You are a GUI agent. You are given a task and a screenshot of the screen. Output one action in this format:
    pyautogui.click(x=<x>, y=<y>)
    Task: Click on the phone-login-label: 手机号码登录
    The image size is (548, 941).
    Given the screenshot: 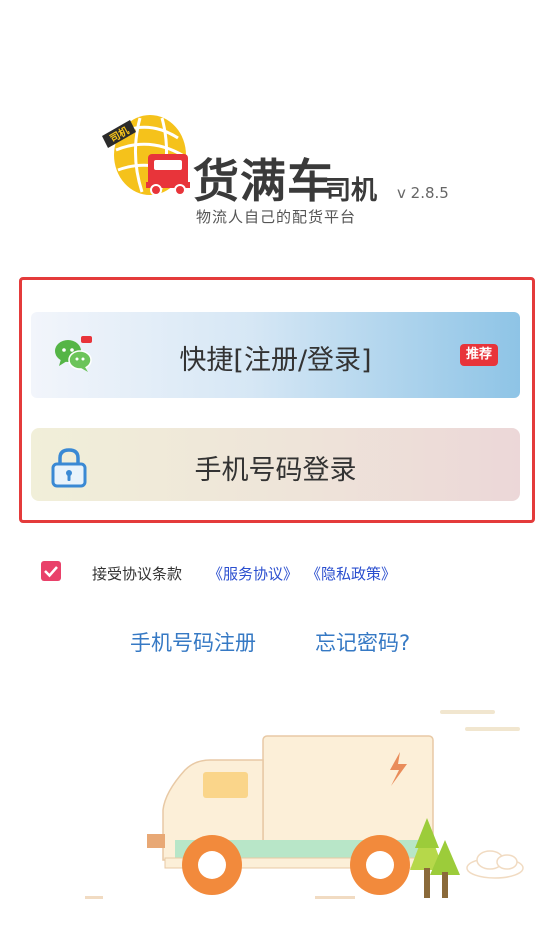 What is the action you would take?
    pyautogui.click(x=275, y=470)
    